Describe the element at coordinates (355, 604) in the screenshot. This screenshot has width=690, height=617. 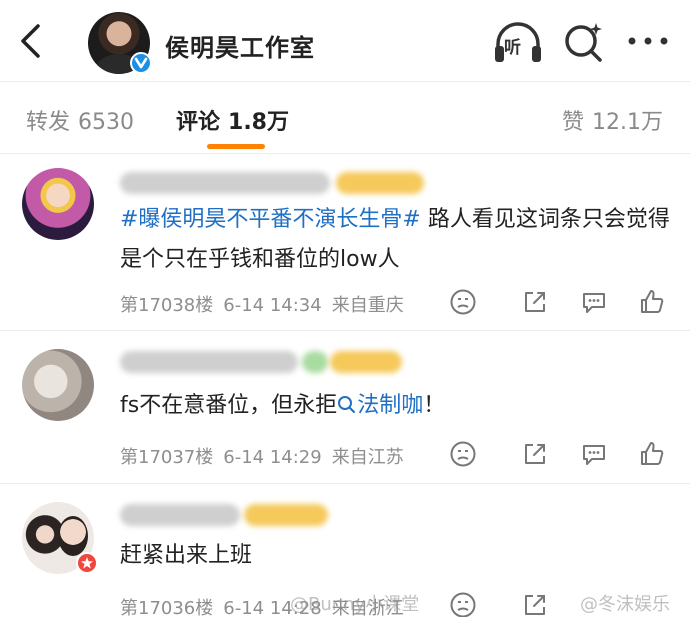
I see `watermark-left: @Bunny小课堂` at that location.